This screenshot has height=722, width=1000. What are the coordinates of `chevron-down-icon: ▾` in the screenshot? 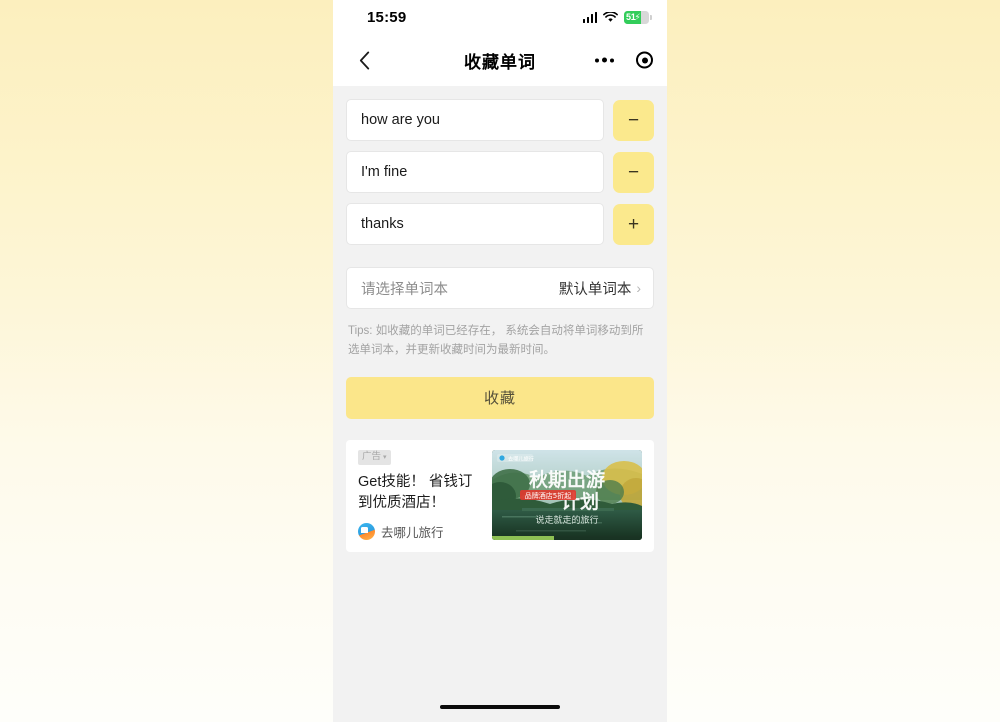 It's located at (385, 457).